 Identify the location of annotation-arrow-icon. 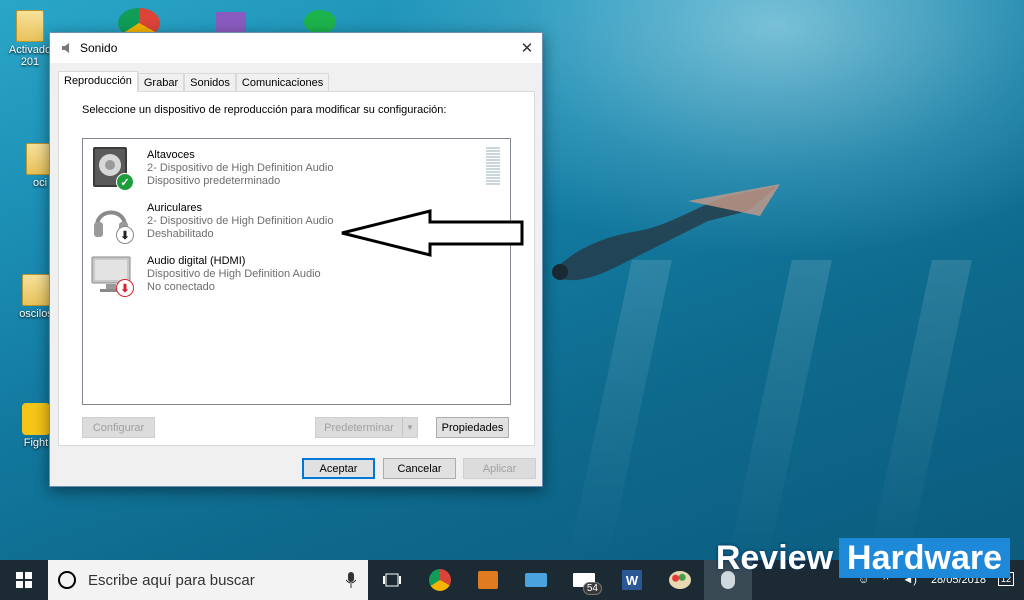
(432, 233).